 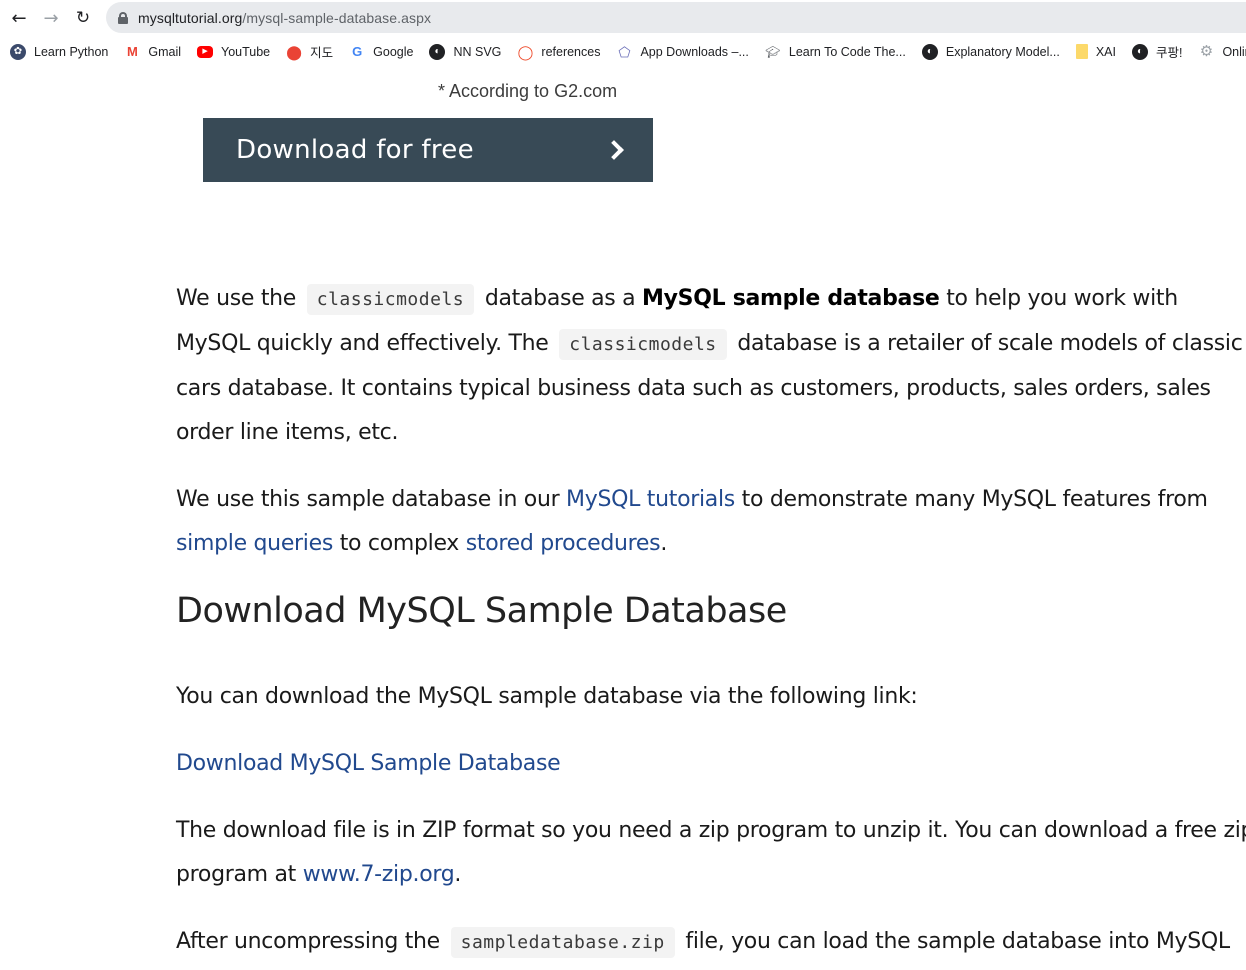 I want to click on graduation-cap-icon: 🎓︎, so click(x=773, y=51).